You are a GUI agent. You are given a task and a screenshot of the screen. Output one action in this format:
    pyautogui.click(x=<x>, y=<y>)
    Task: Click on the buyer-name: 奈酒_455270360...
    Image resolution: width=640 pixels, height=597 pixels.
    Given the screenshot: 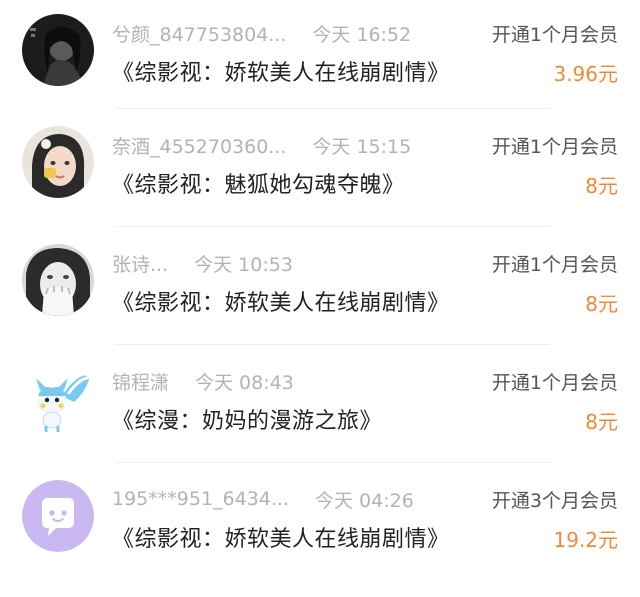 What is the action you would take?
    pyautogui.click(x=199, y=145)
    